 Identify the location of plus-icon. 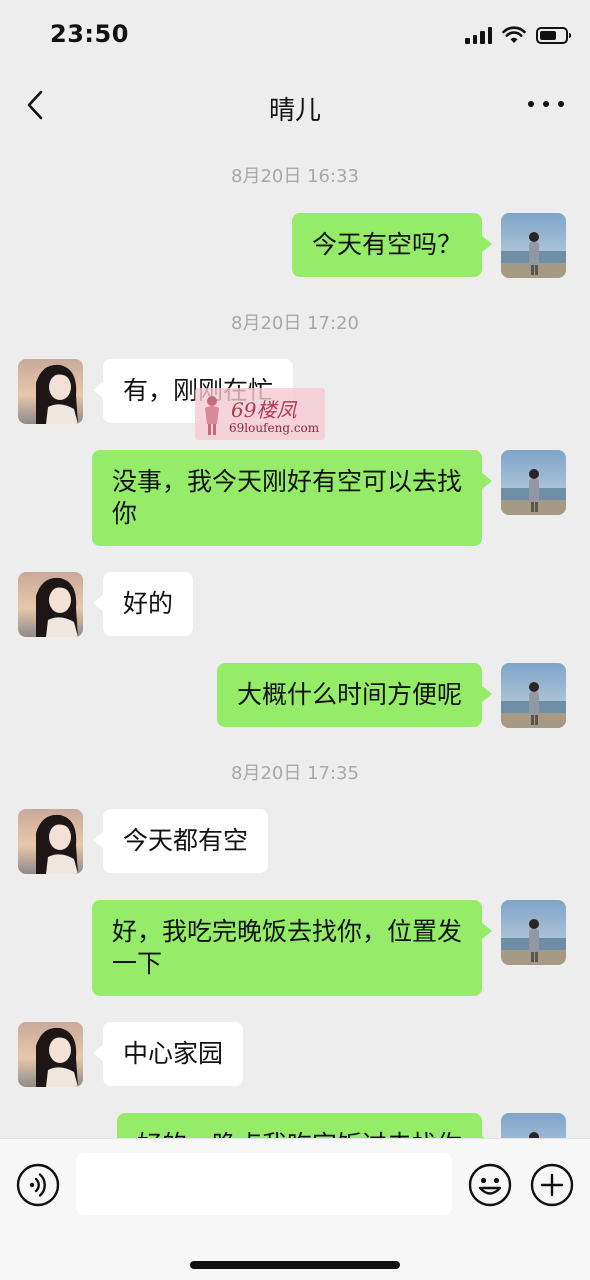
(552, 1185).